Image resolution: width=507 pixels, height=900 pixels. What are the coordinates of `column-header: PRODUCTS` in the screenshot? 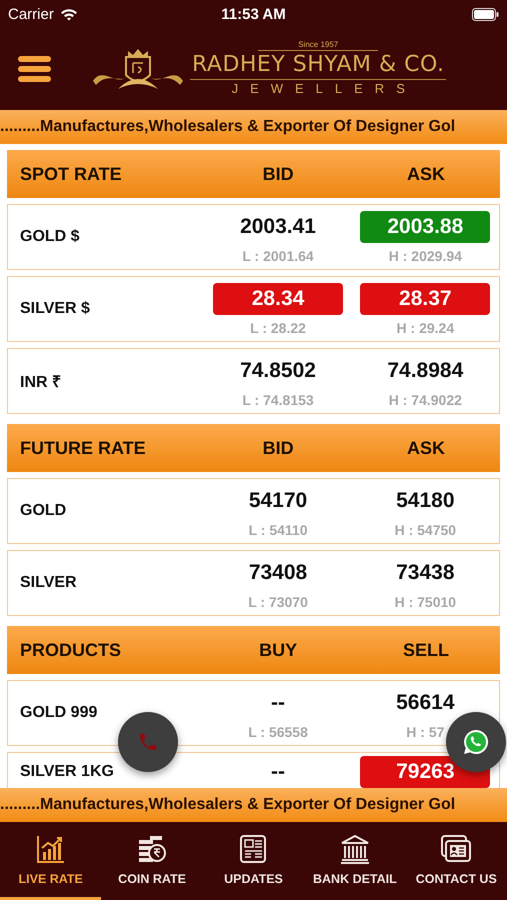 It's located at (70, 650).